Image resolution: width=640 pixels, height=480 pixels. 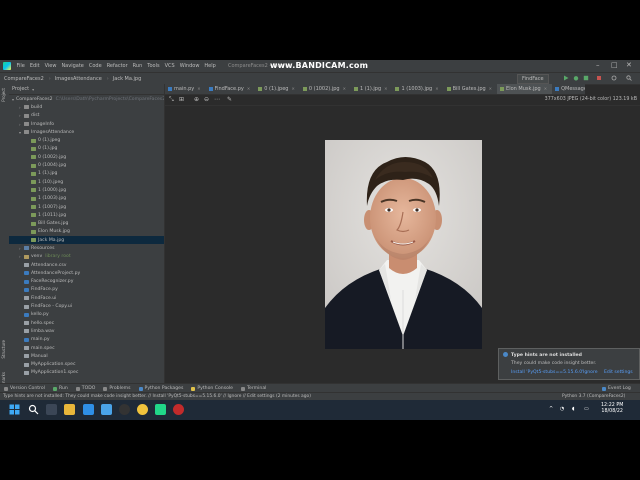 What do you see at coordinates (3, 349) in the screenshot?
I see `structure-tool-button: Structure` at bounding box center [3, 349].